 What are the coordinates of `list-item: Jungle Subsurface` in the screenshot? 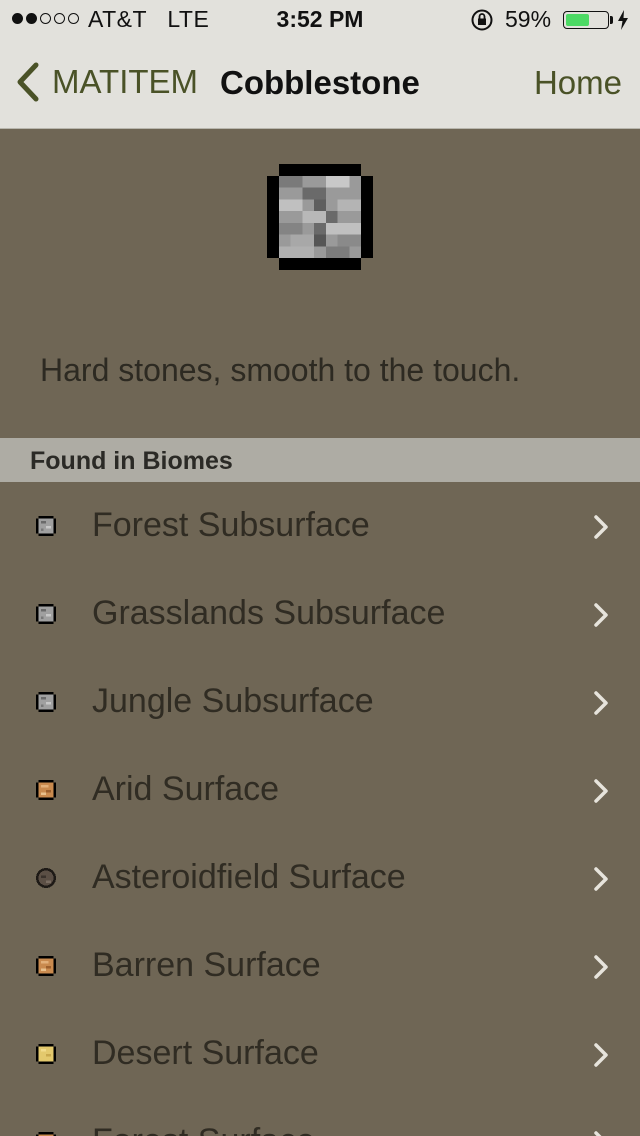 It's located at (320, 702).